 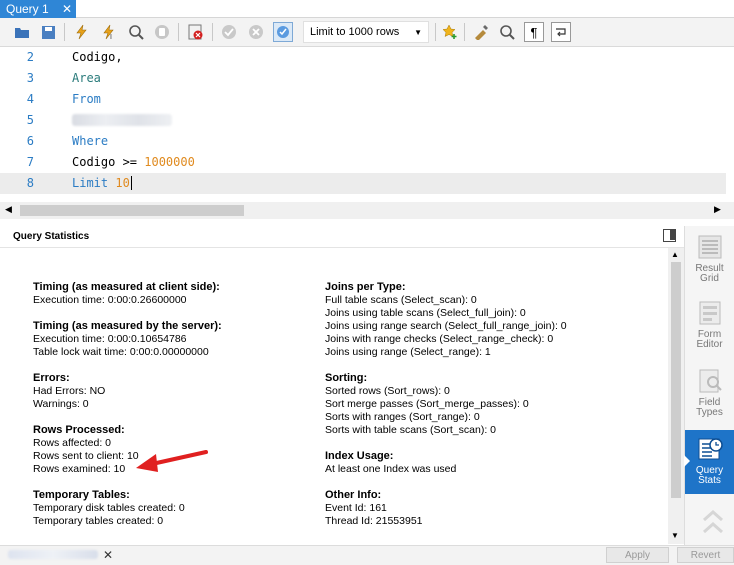 What do you see at coordinates (27, 9) in the screenshot?
I see `tab-label: Query 1` at bounding box center [27, 9].